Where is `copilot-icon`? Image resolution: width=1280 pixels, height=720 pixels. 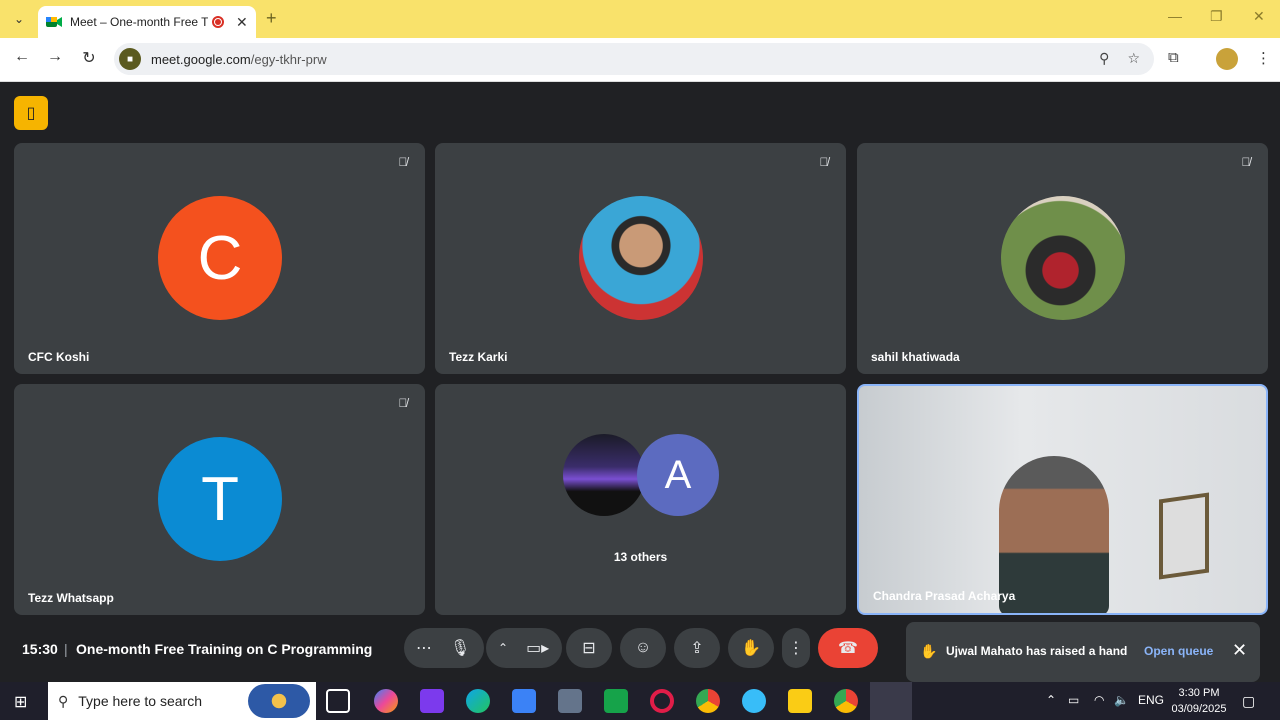
copilot-icon is located at coordinates (386, 701).